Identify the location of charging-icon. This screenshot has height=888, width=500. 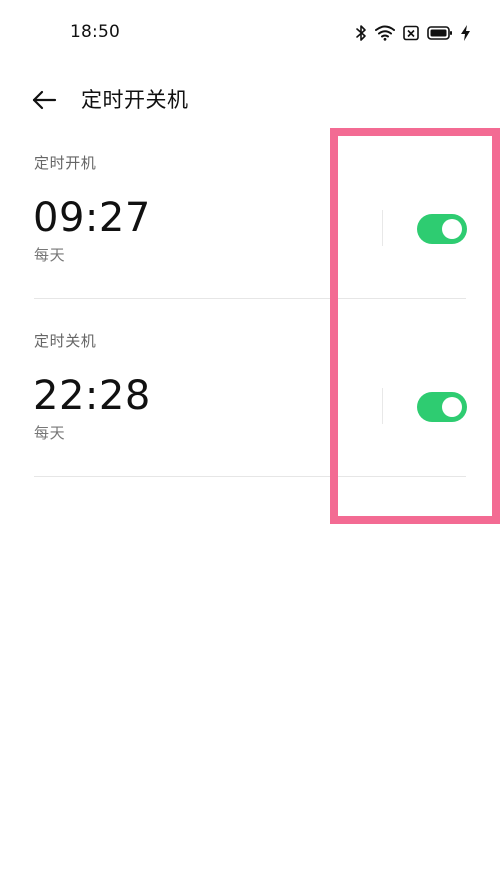
(465, 33).